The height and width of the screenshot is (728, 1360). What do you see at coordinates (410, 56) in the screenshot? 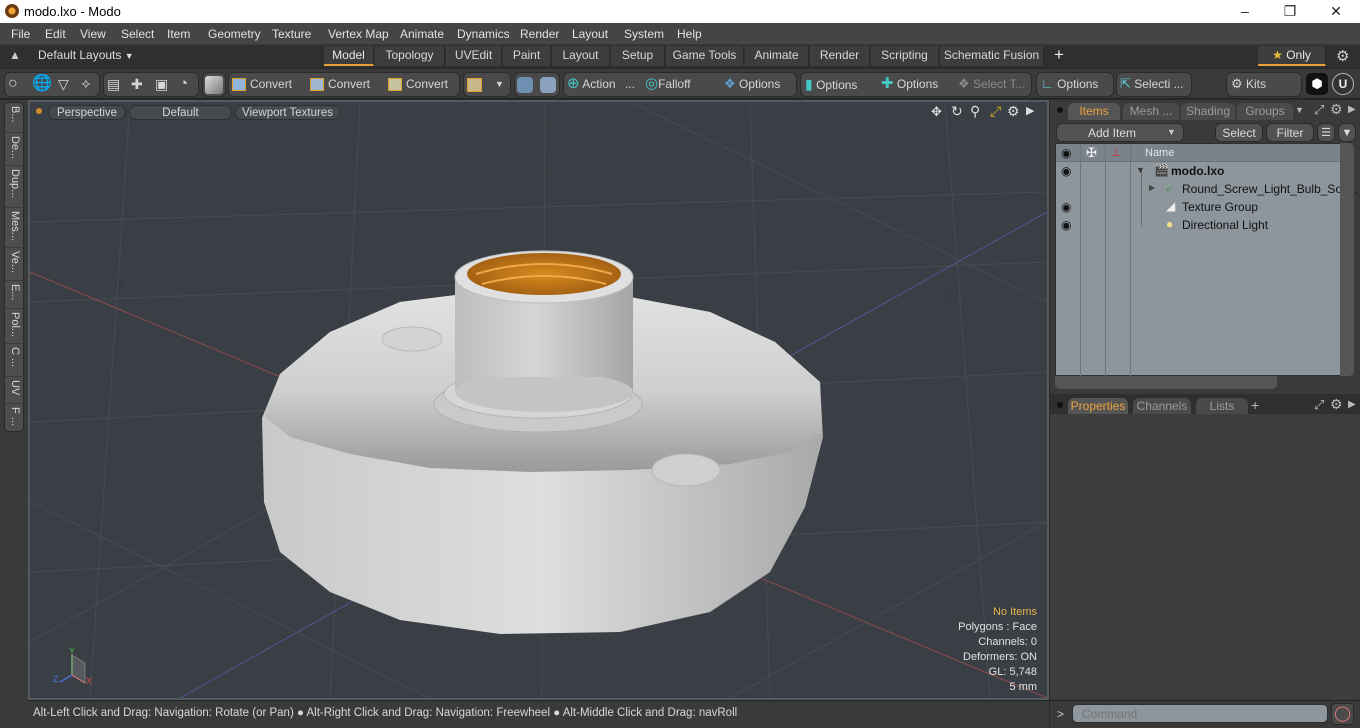
I see `tab-topology: Topology` at bounding box center [410, 56].